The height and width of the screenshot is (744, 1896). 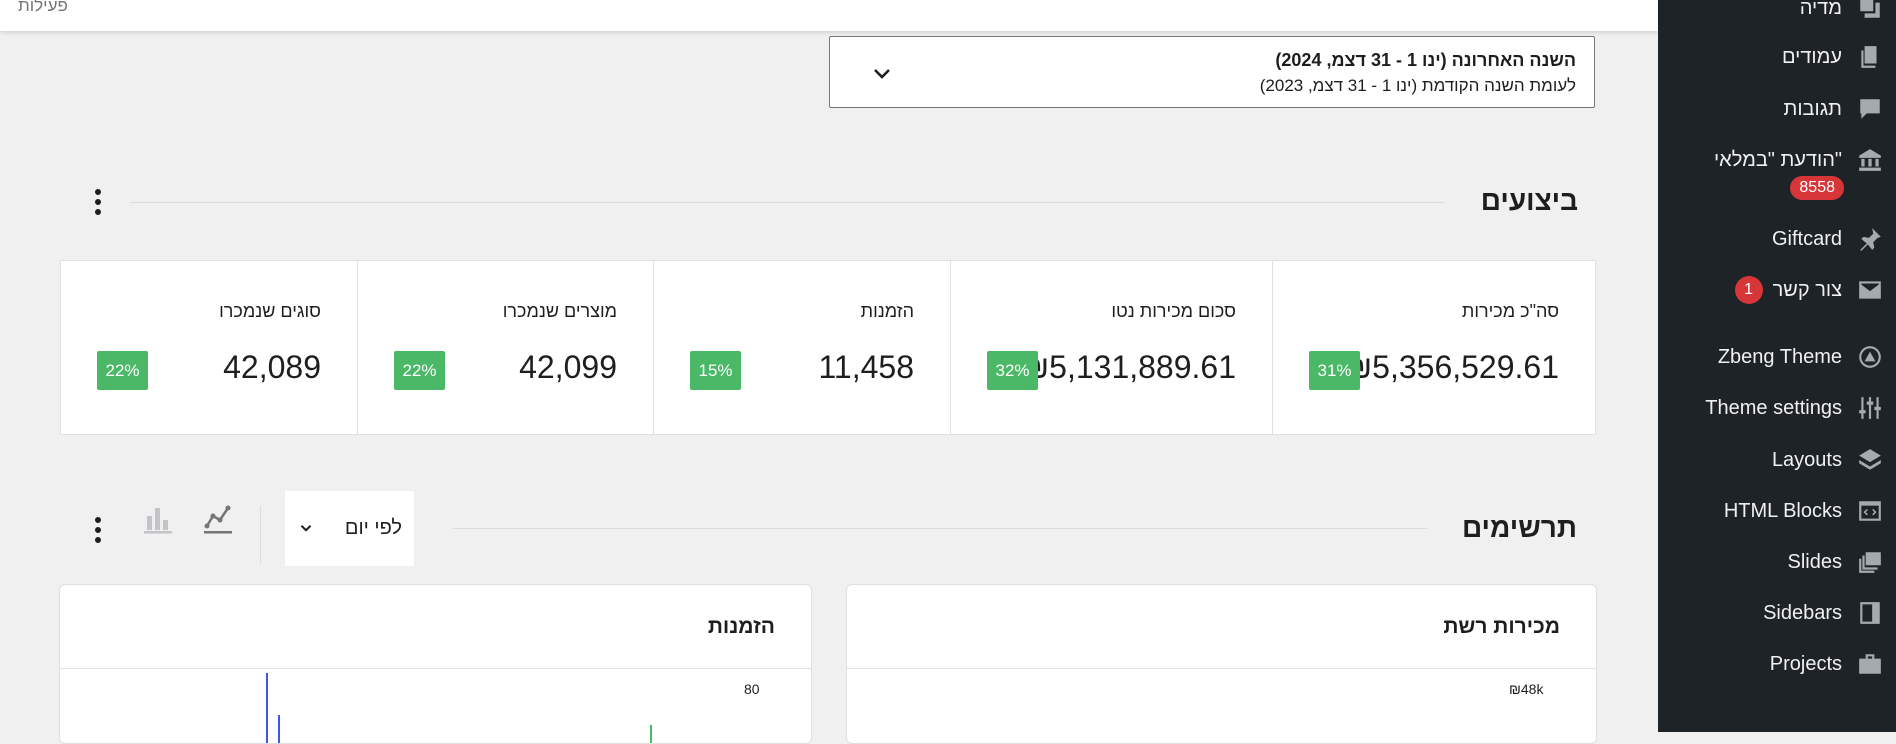 What do you see at coordinates (373, 528) in the screenshot?
I see `interval-value: לפי יום` at bounding box center [373, 528].